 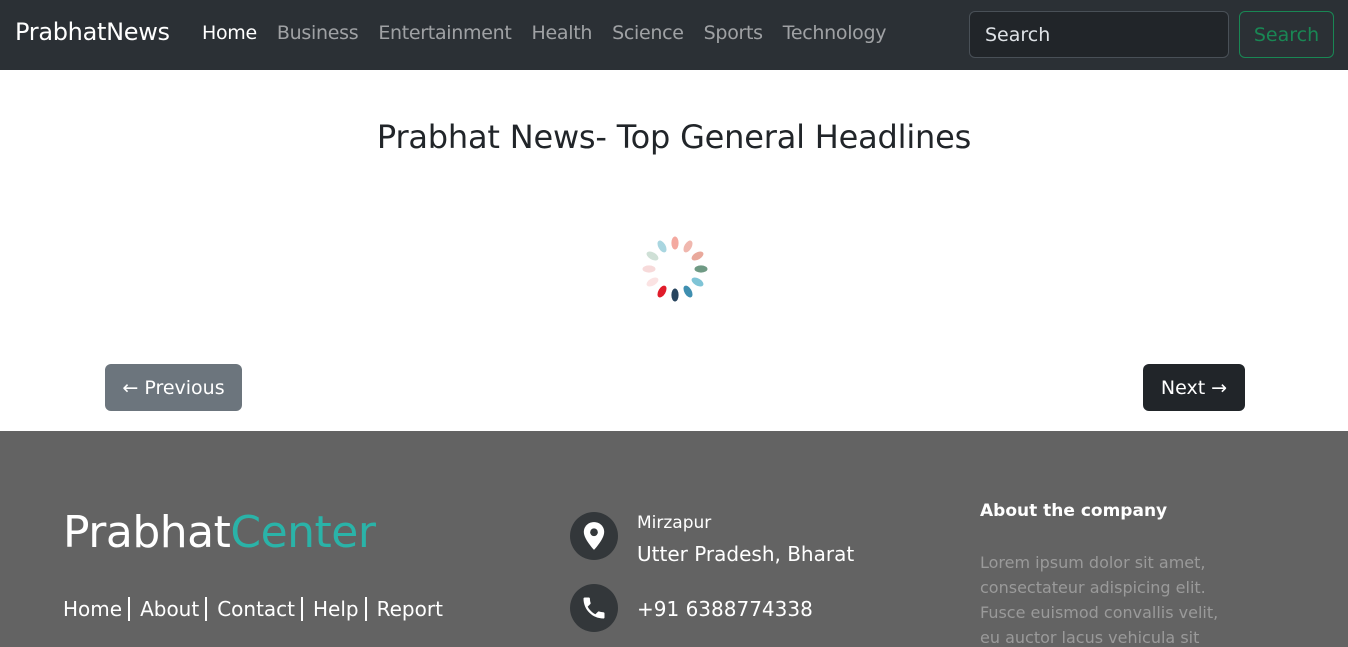 I want to click on address-city: Mirzapur, so click(x=674, y=523).